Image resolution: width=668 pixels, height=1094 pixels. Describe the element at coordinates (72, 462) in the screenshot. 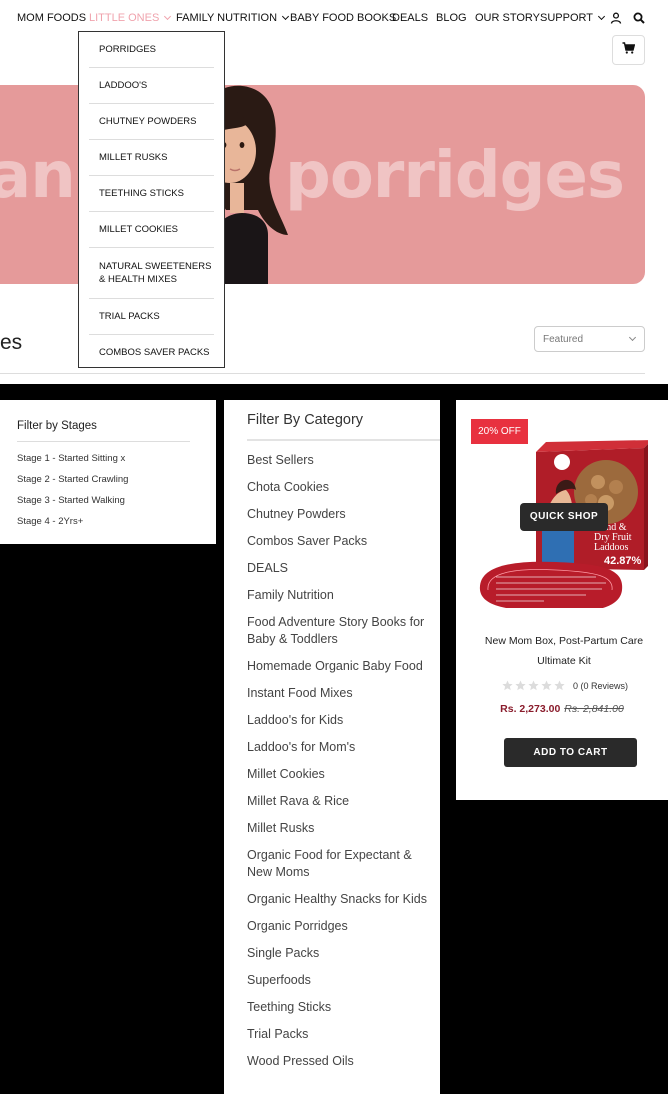

I see `stage-item-1: Stage 1 - Started Sitting x` at that location.